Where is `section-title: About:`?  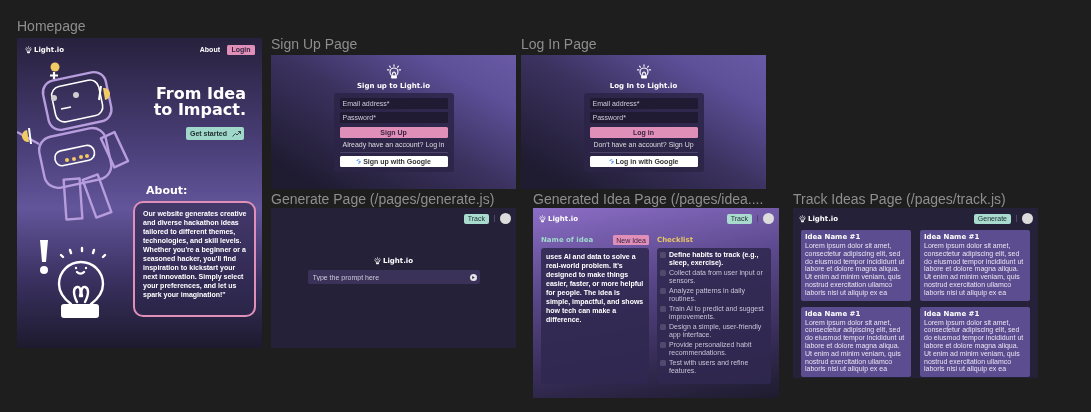 section-title: About: is located at coordinates (167, 190).